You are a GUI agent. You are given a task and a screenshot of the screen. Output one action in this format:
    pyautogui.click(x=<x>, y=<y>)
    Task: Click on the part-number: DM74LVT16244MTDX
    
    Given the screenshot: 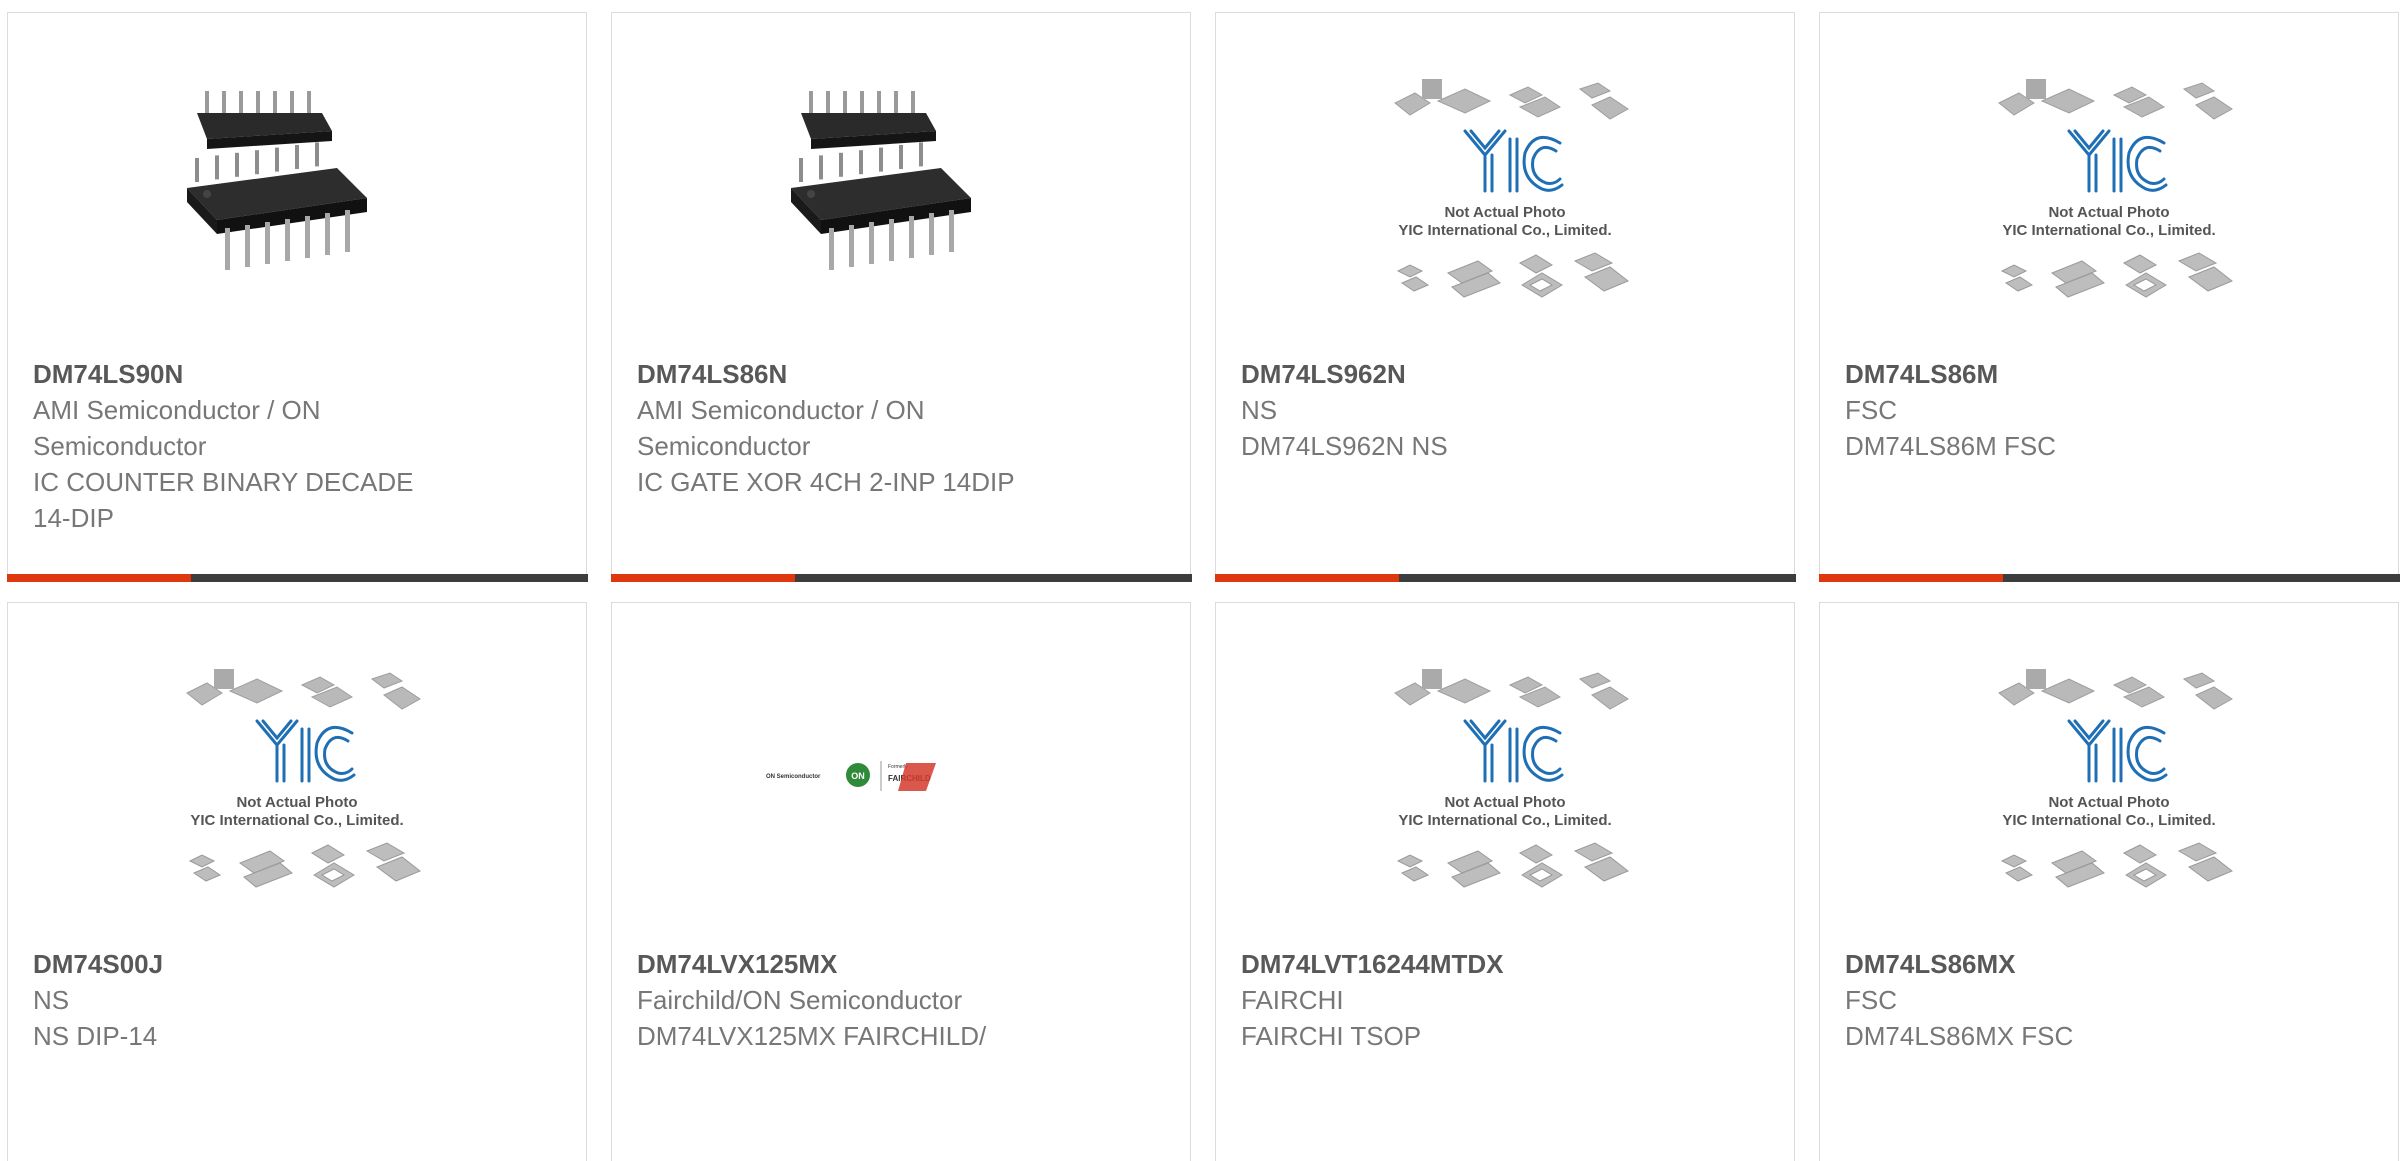 What is the action you would take?
    pyautogui.click(x=1497, y=964)
    